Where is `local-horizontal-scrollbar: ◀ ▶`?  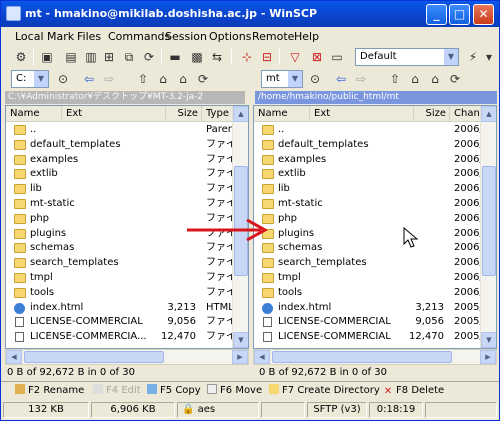 local-horizontal-scrollbar: ◀ ▶ is located at coordinates (127, 357).